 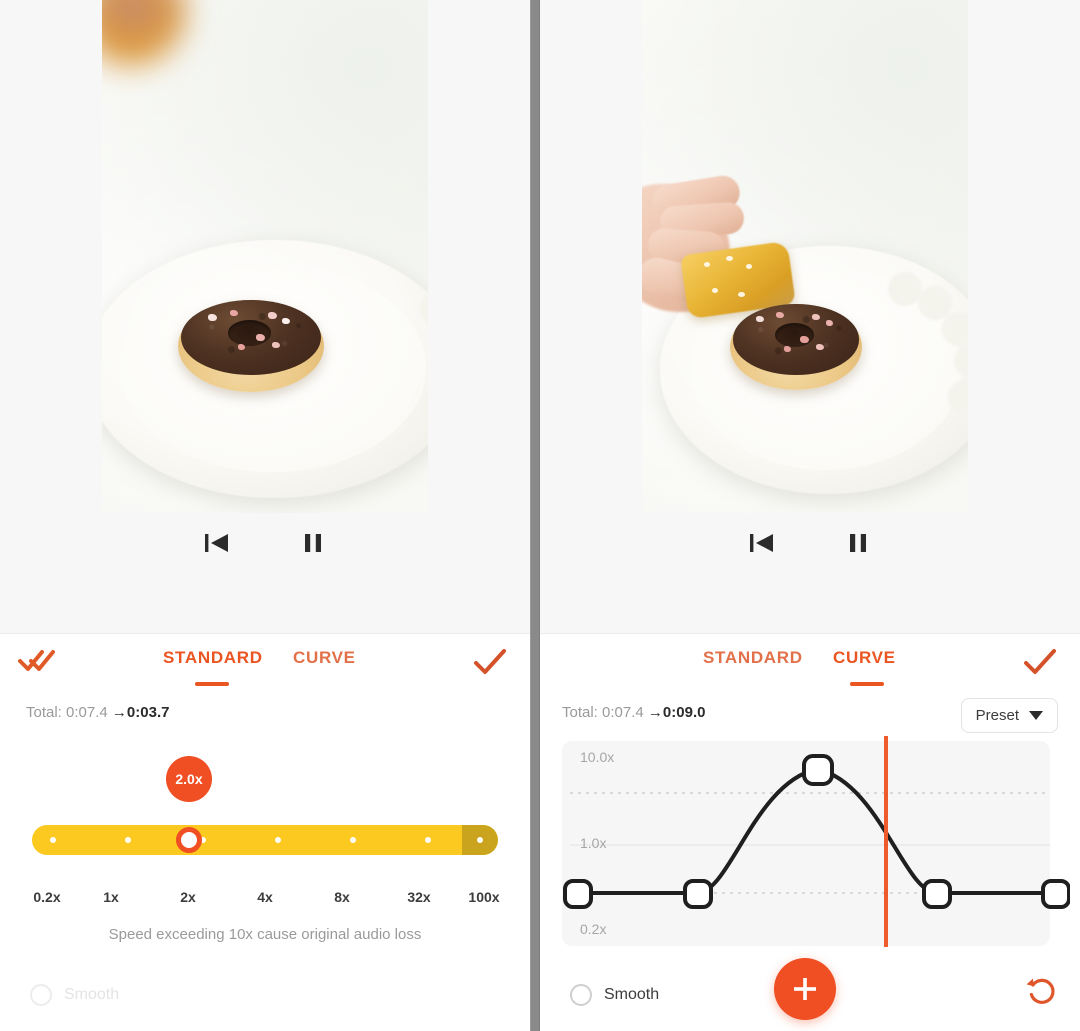 What do you see at coordinates (111, 897) in the screenshot?
I see `tick-label-1: 1x` at bounding box center [111, 897].